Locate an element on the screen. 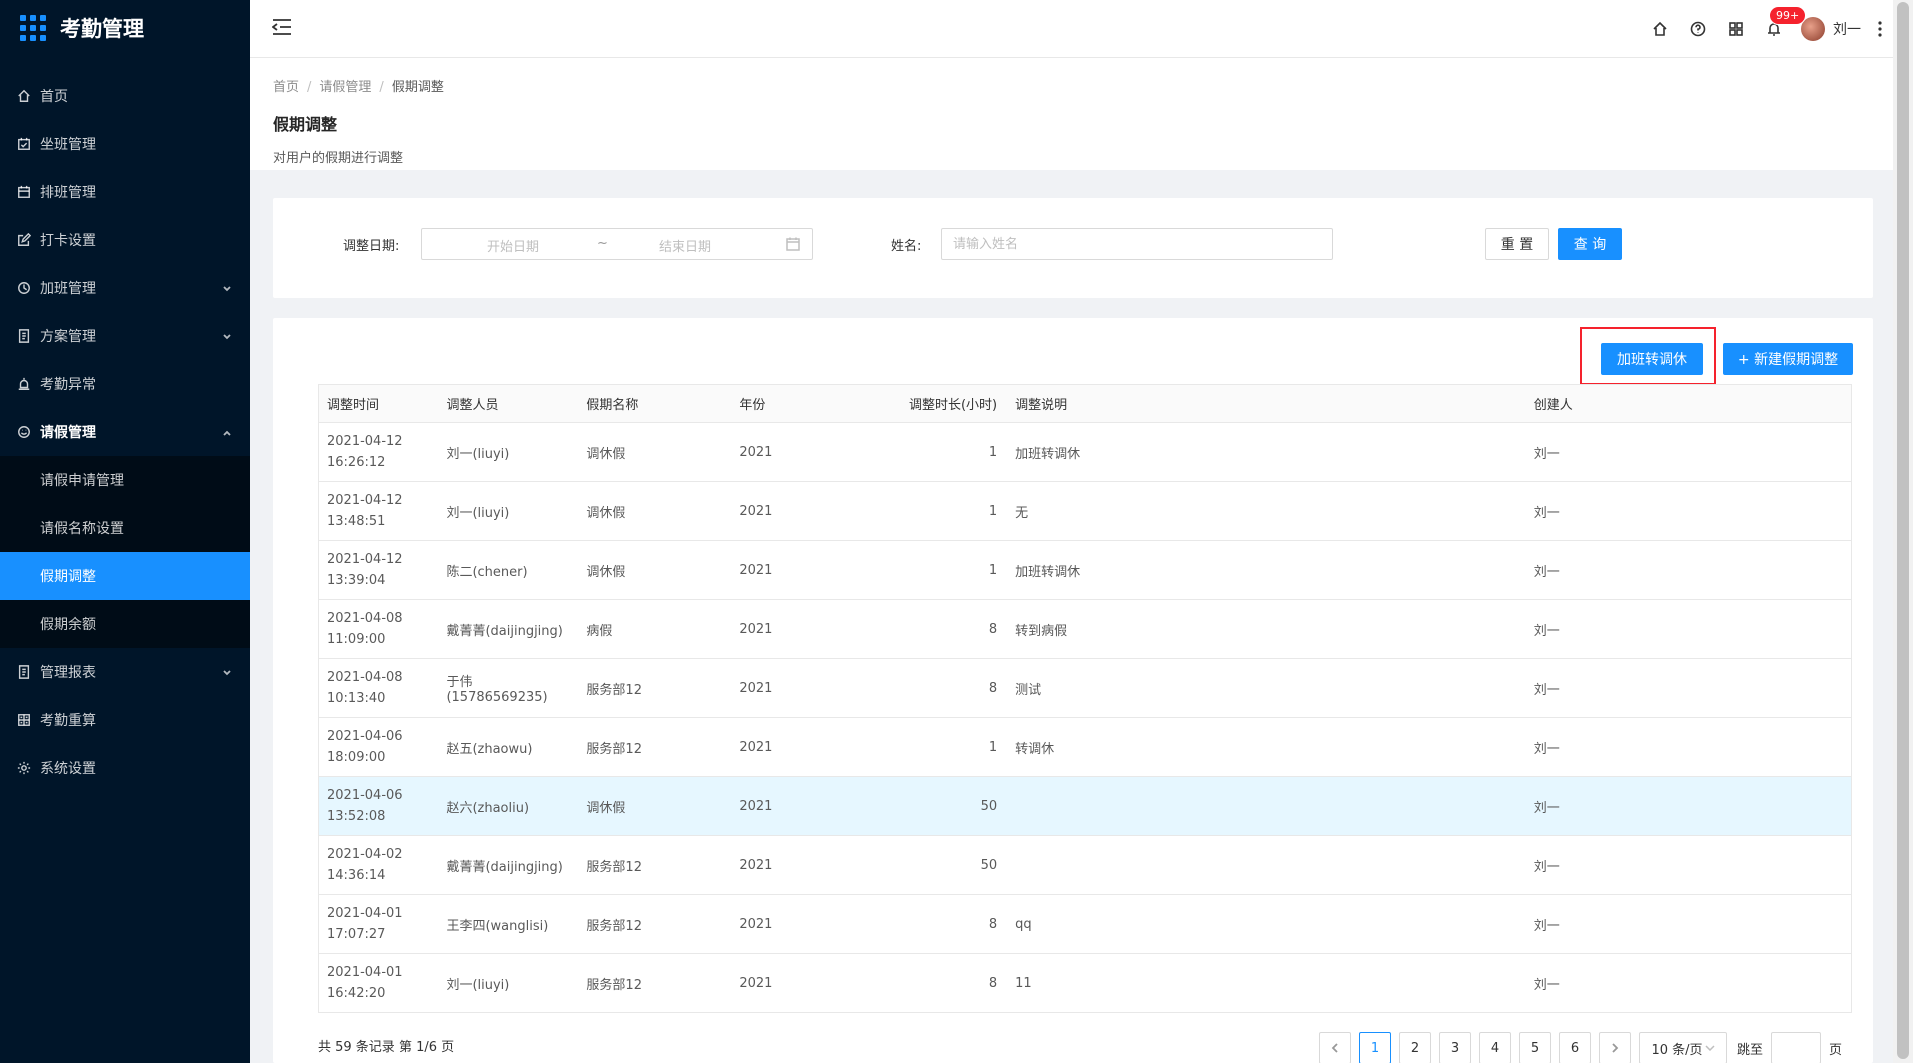 This screenshot has height=1063, width=1913. date-range-picker: 开始日期 ~ 结束日期 is located at coordinates (617, 244).